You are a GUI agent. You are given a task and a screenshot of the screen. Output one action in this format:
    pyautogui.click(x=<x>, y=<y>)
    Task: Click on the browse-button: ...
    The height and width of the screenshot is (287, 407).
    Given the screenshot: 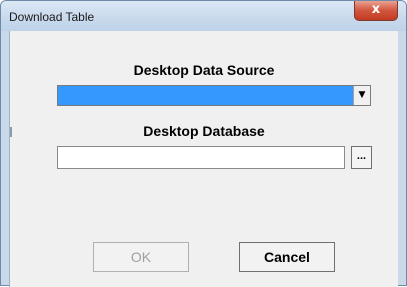 What is the action you would take?
    pyautogui.click(x=361, y=157)
    